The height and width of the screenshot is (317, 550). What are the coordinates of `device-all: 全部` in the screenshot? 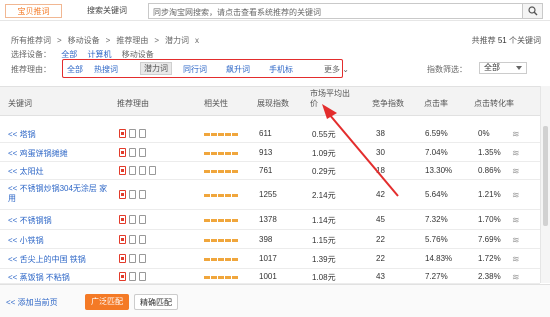 It's located at (69, 54).